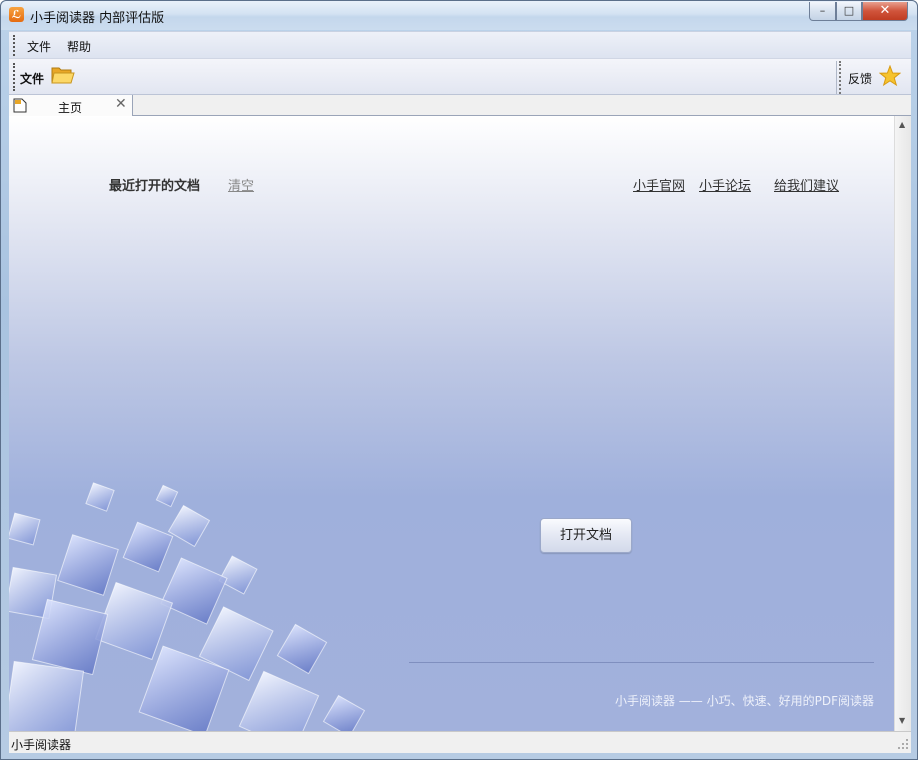 This screenshot has width=918, height=760. I want to click on app-logo-icon: ℒ, so click(16, 14).